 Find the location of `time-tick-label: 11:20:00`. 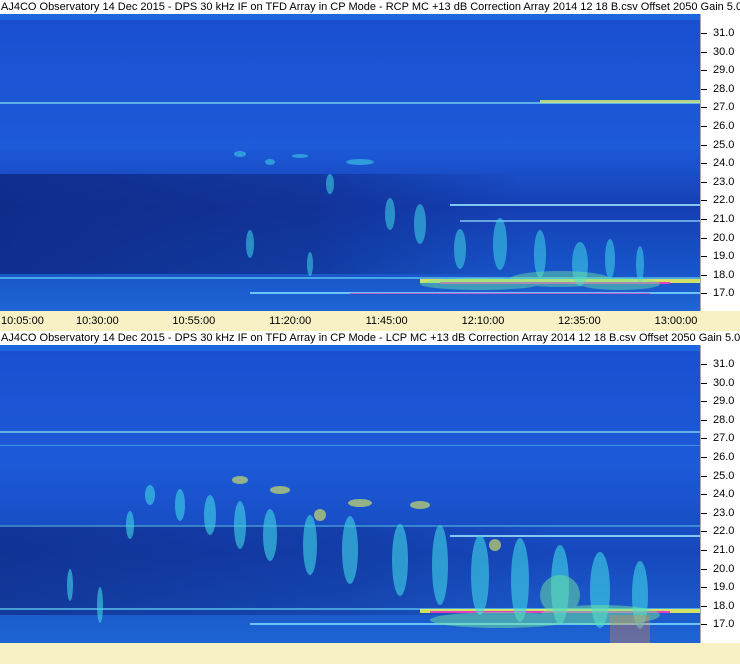

time-tick-label: 11:20:00 is located at coordinates (290, 321).